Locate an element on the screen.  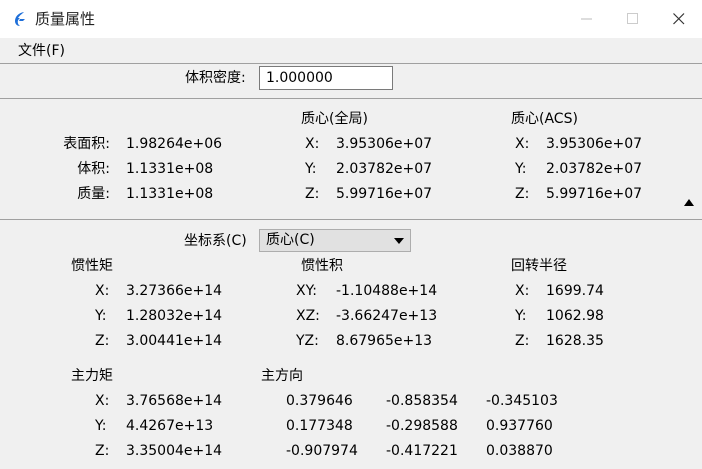
direction-value: -0.298588 is located at coordinates (422, 426).